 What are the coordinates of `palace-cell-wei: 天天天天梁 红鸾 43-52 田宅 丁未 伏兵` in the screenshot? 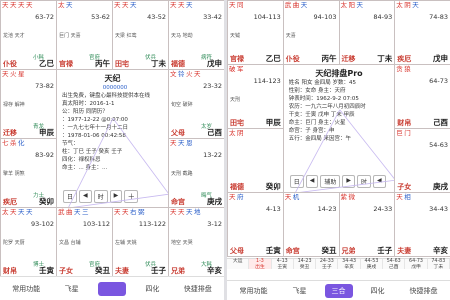 It's located at (140, 35).